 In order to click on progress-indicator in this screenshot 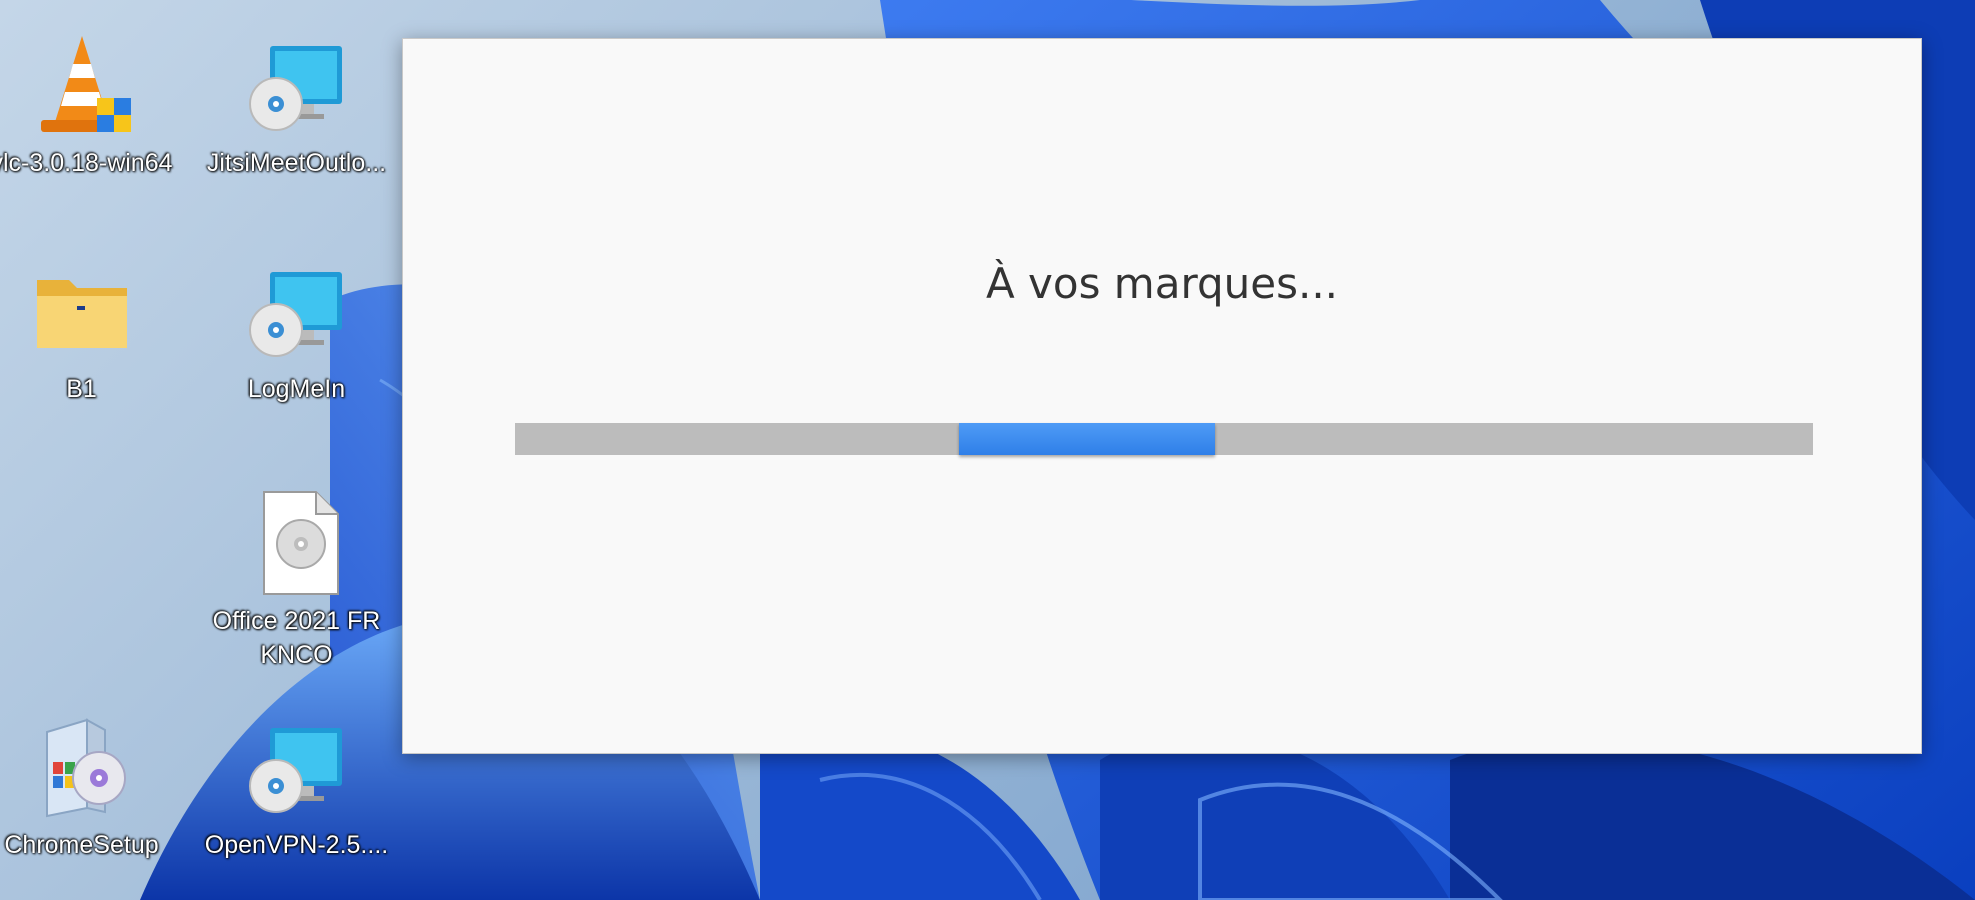, I will do `click(1087, 439)`.